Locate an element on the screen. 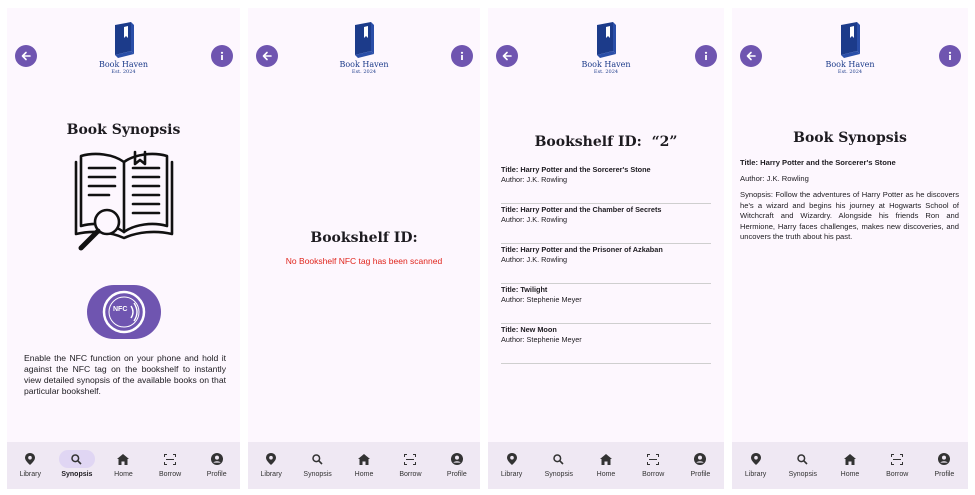 The width and height of the screenshot is (975, 495). page-title: Book Synopsis is located at coordinates (850, 138).